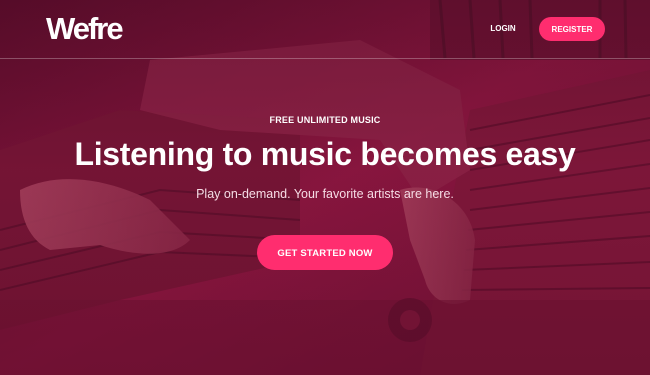 The height and width of the screenshot is (375, 650). What do you see at coordinates (85, 29) in the screenshot?
I see `brand-logo: Wefre` at bounding box center [85, 29].